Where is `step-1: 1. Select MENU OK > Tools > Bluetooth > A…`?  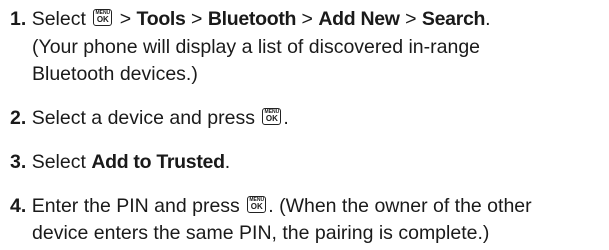 step-1: 1. Select MENU OK > Tools > Bluetooth > A… is located at coordinates (250, 19).